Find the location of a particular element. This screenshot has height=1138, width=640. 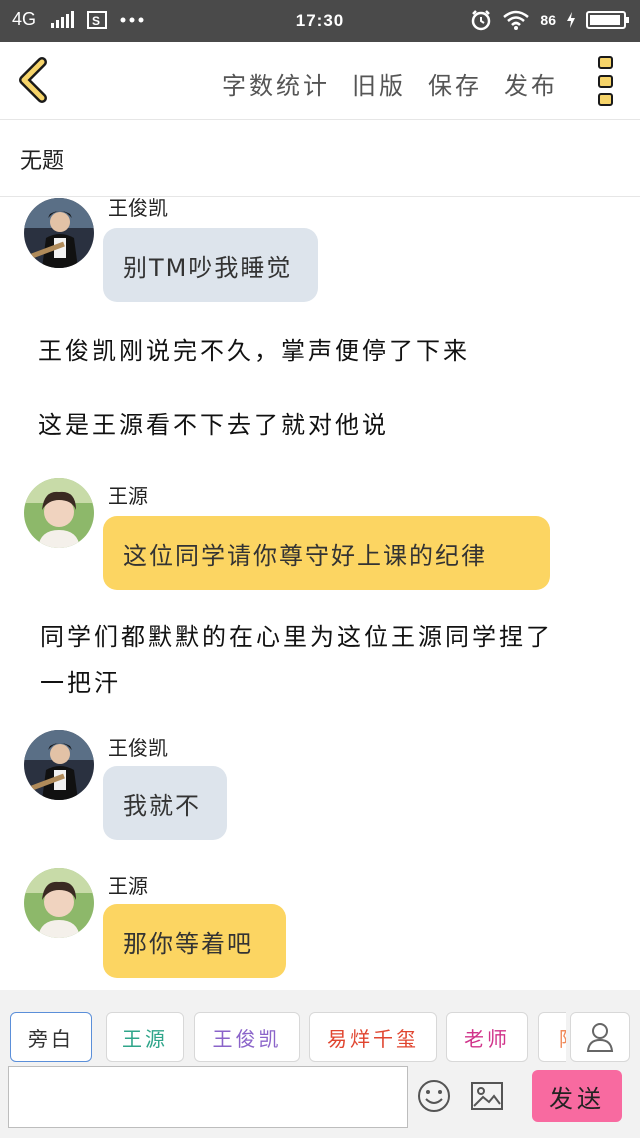

publish-button: 发布 is located at coordinates (531, 83).